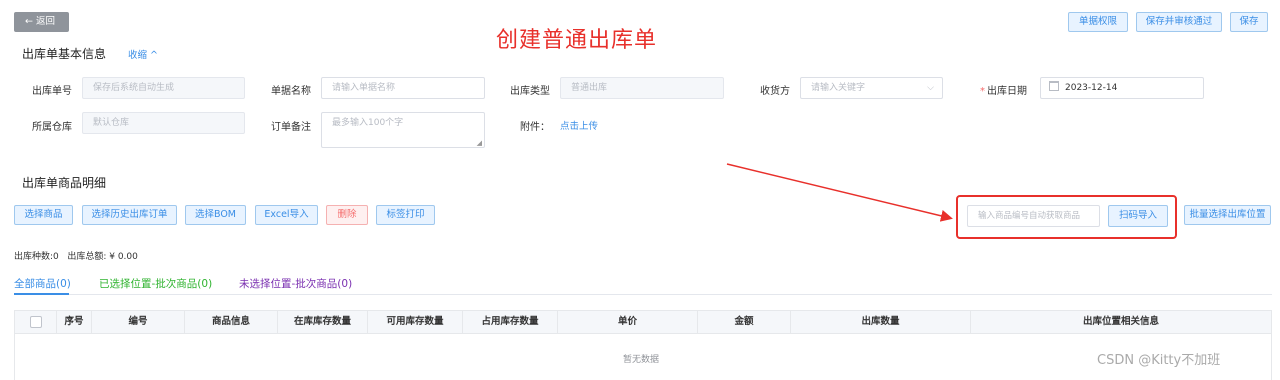  I want to click on tab-selected-location: 已选择位置-批次商品(0), so click(155, 283).